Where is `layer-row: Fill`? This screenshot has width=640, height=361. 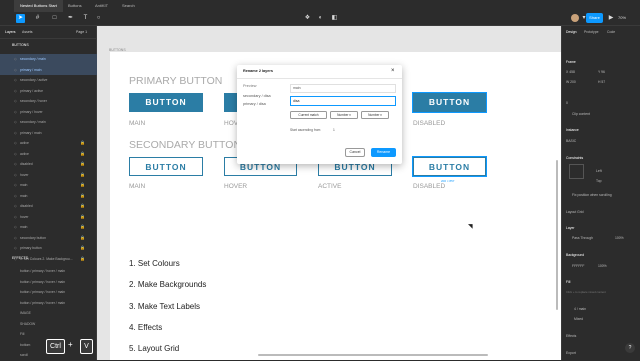 layer-row: Fill is located at coordinates (48, 334).